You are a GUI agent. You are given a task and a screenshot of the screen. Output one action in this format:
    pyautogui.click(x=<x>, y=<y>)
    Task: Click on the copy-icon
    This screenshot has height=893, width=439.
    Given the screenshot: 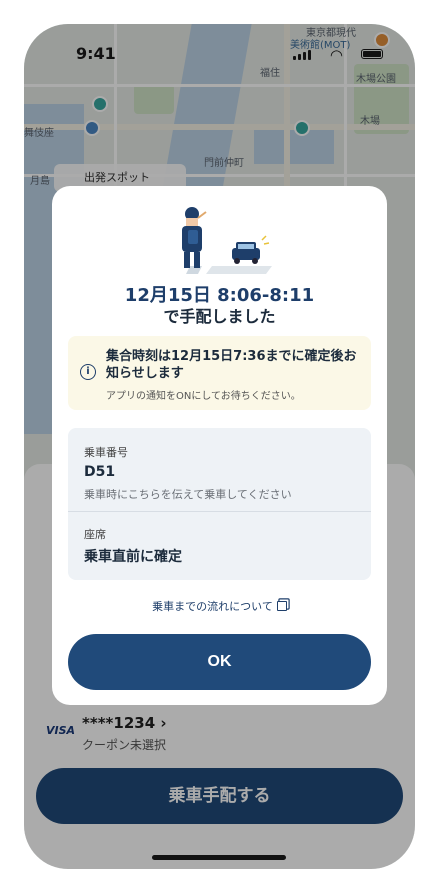 What is the action you would take?
    pyautogui.click(x=281, y=606)
    